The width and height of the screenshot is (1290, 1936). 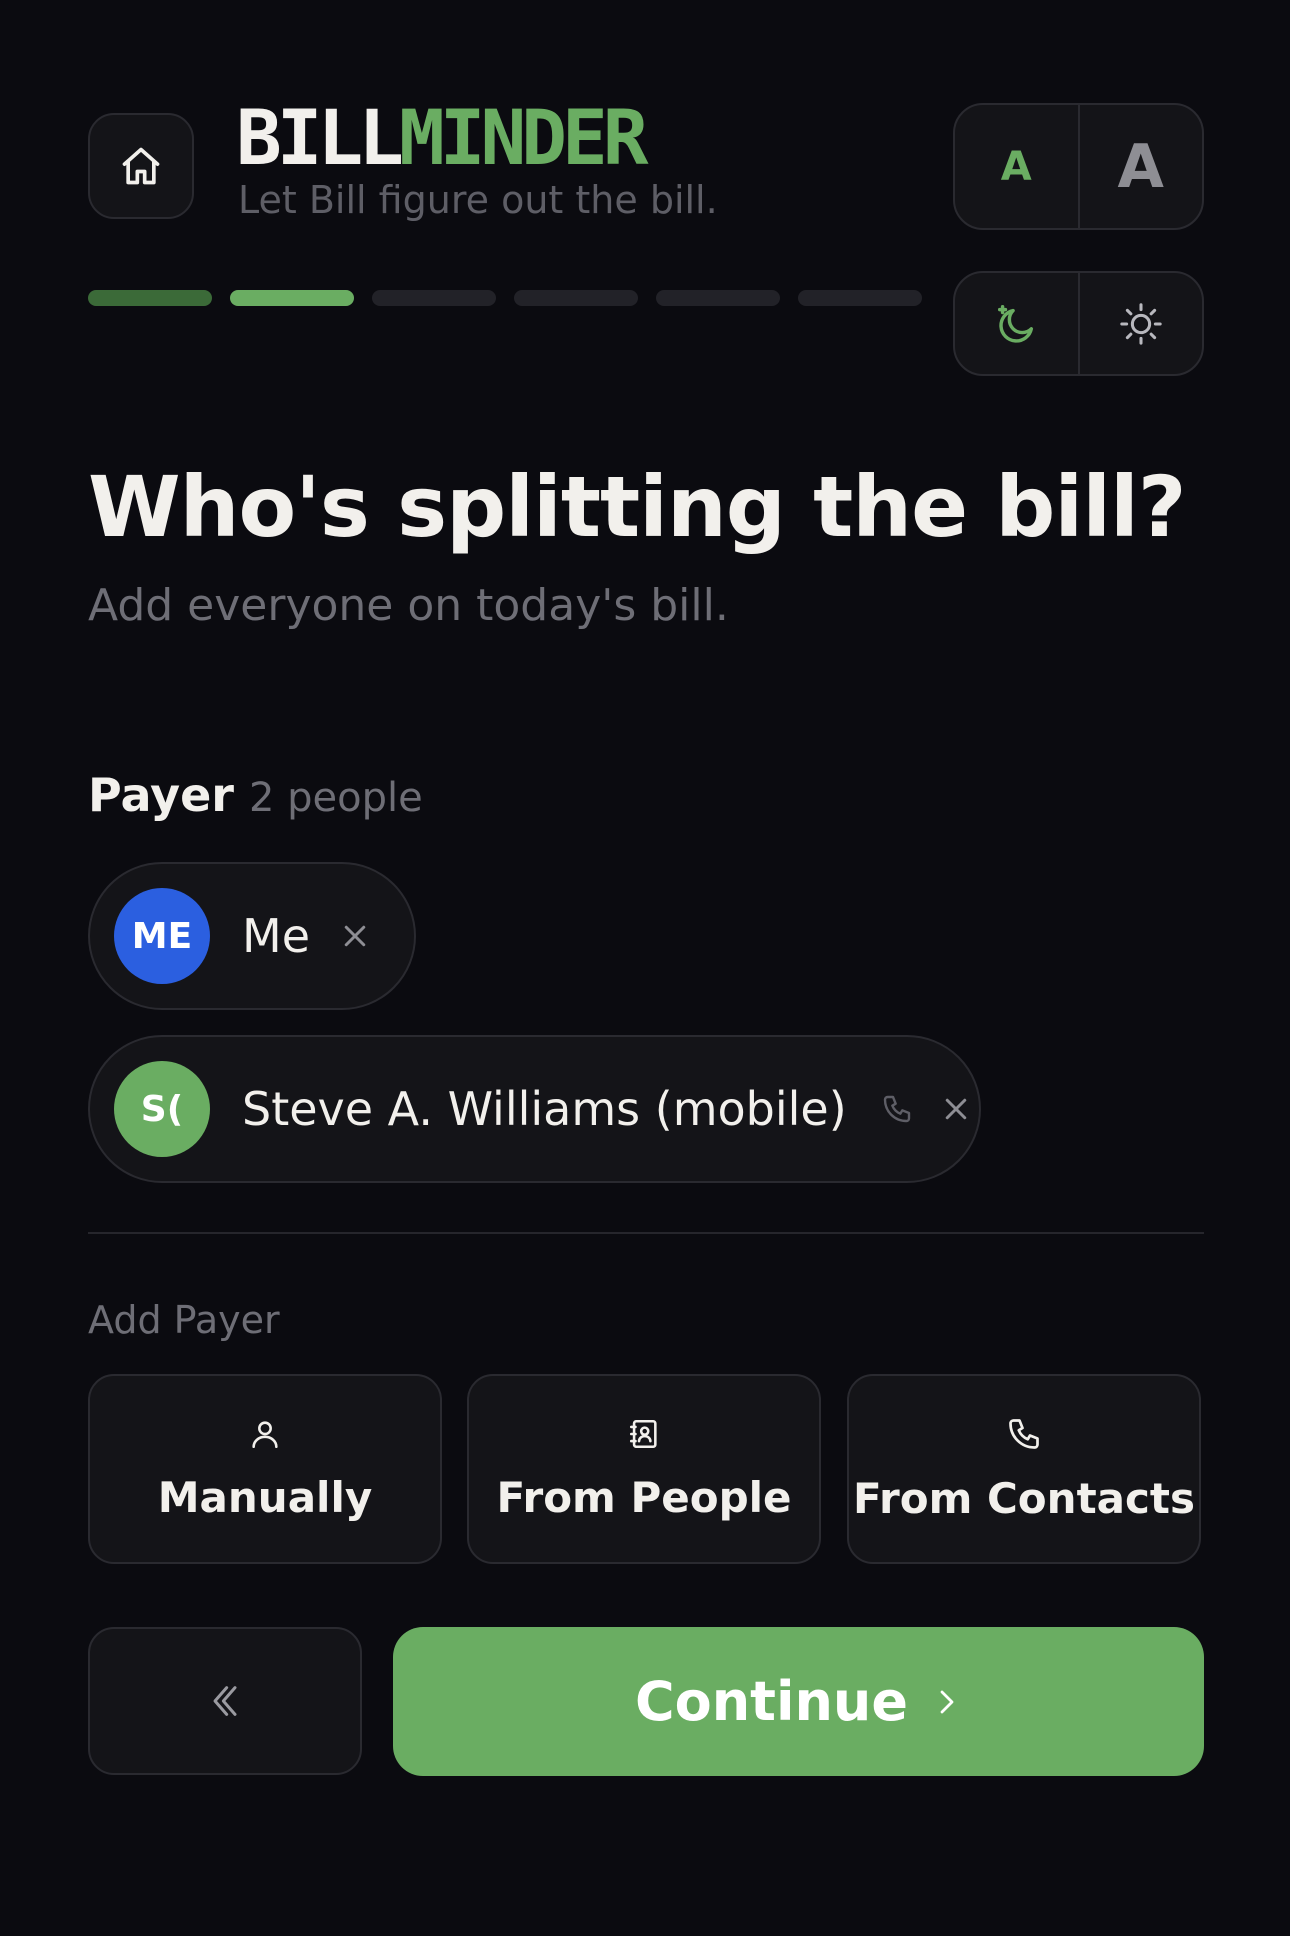 I want to click on light-theme-button, so click(x=1140, y=323).